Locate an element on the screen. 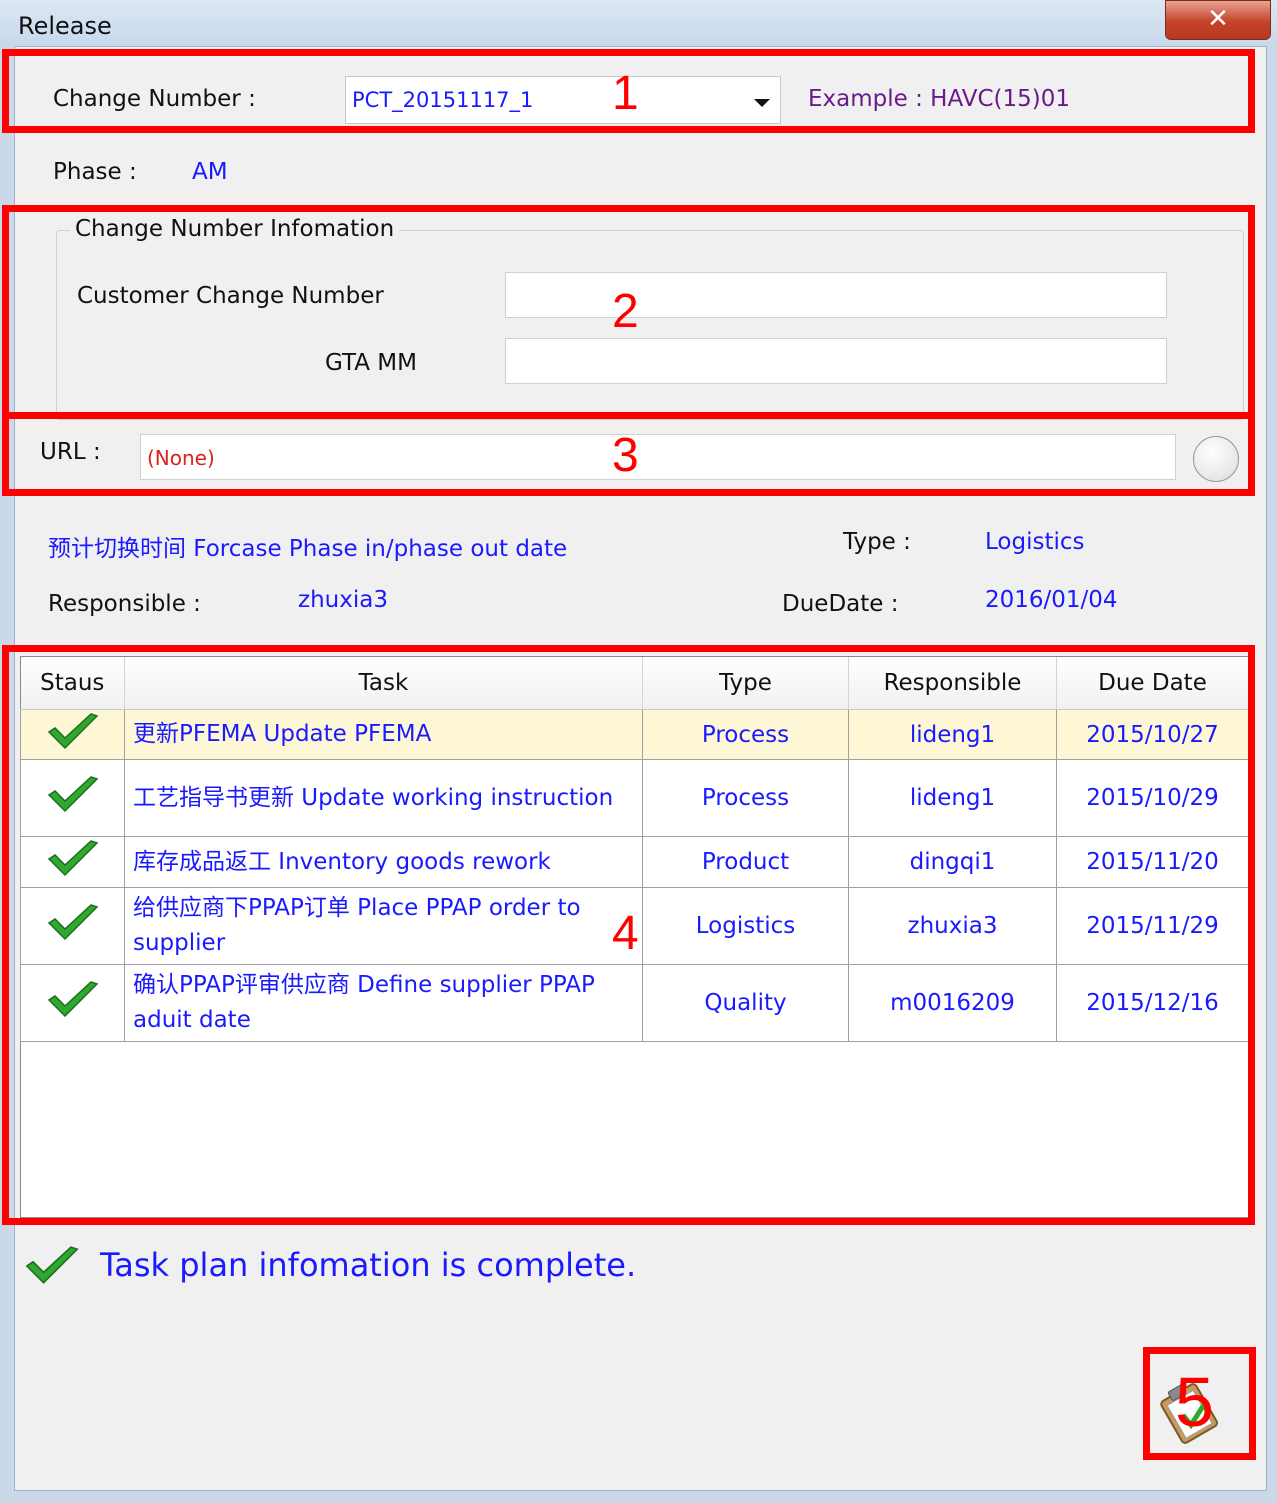 The height and width of the screenshot is (1503, 1277). type-label: Type : is located at coordinates (877, 542).